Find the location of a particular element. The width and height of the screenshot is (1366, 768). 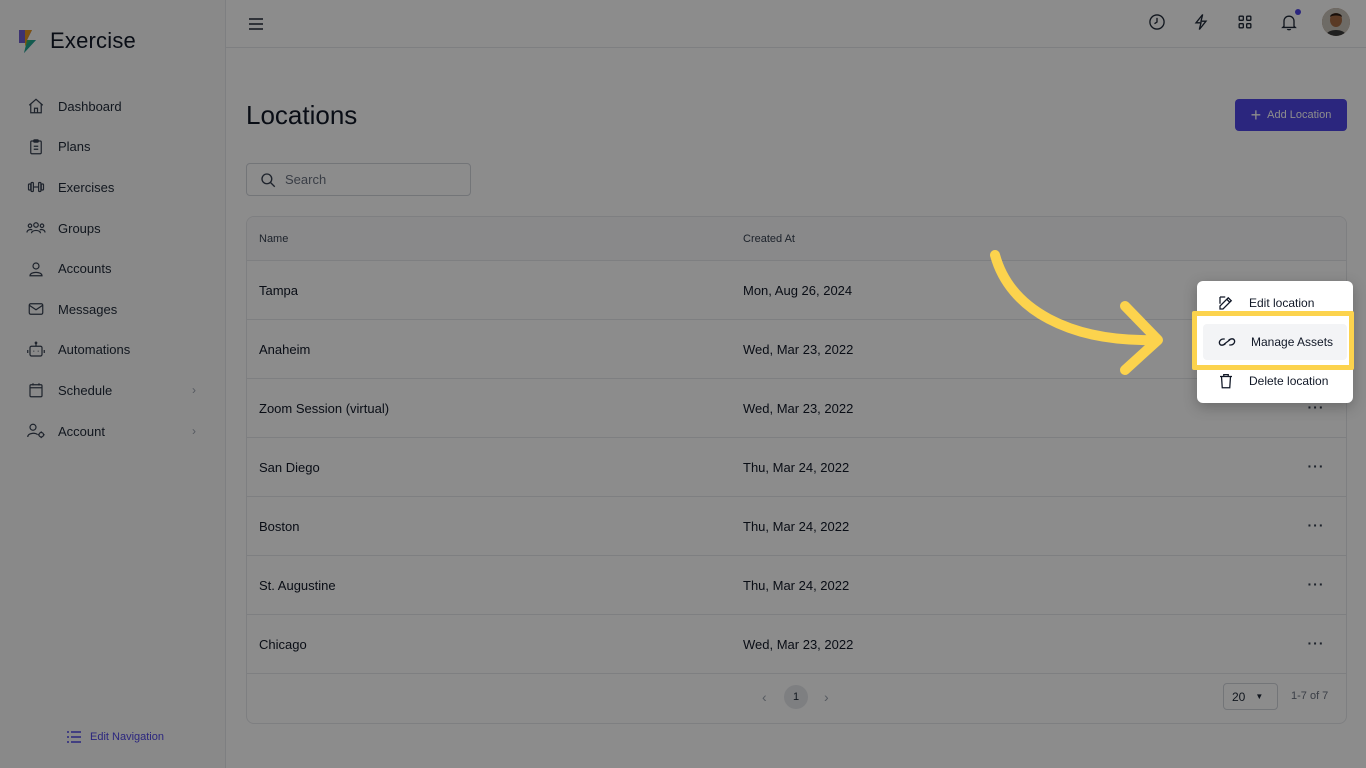

menu-item-label: Edit location is located at coordinates (1282, 303).